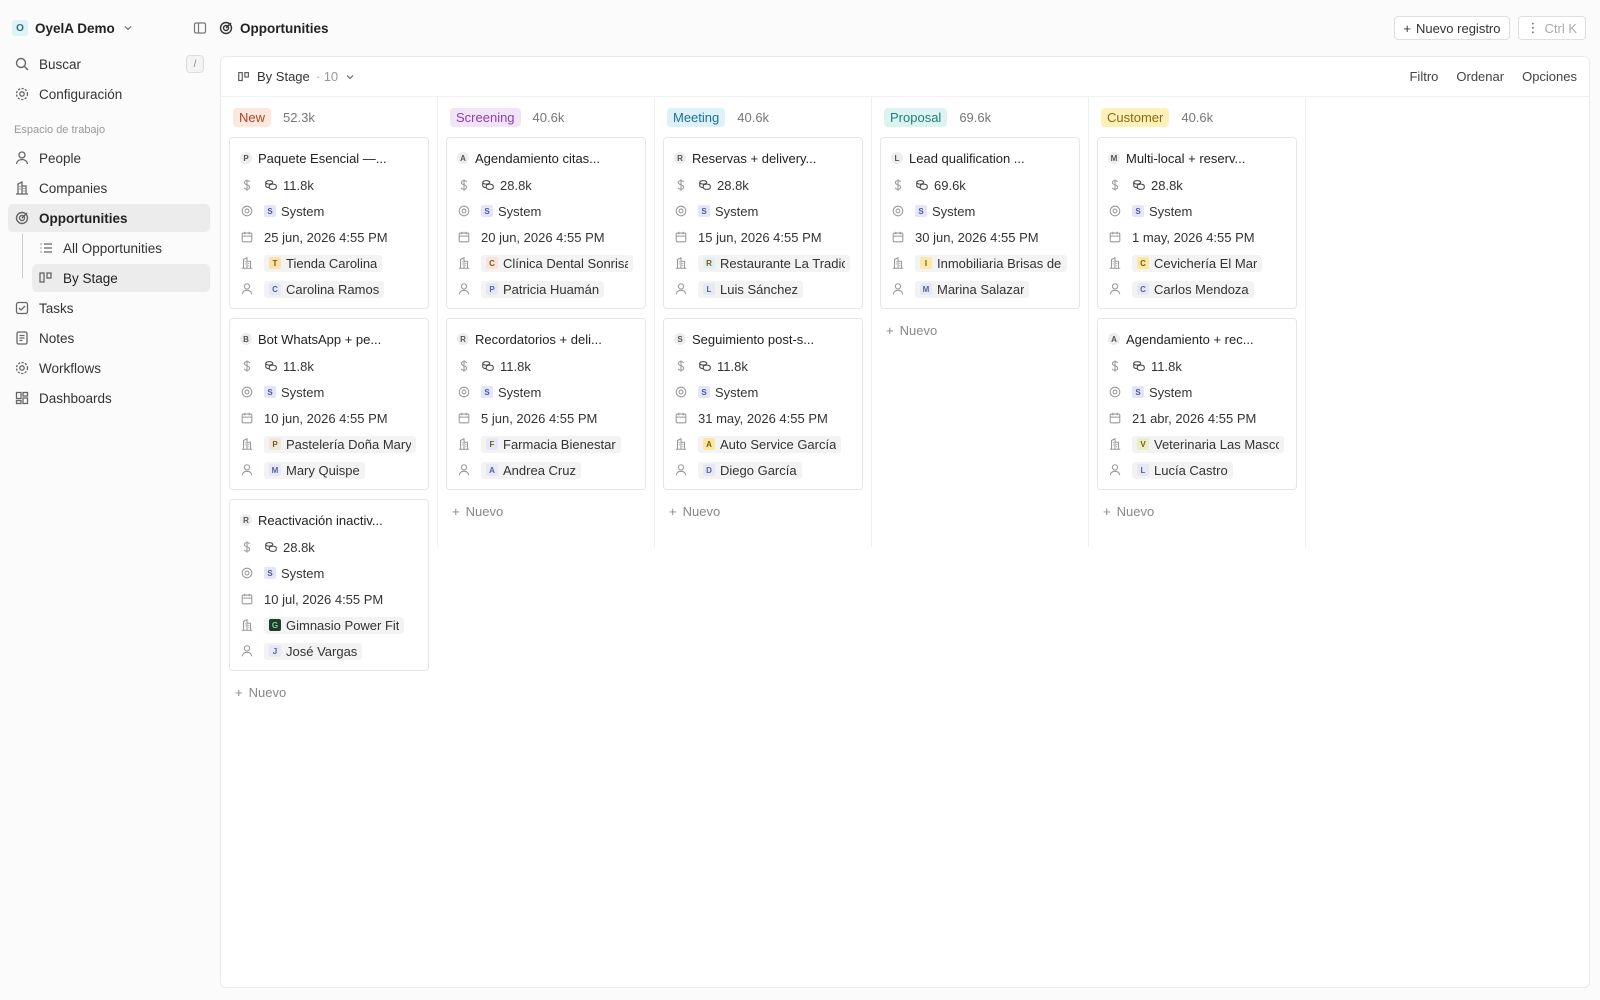  Describe the element at coordinates (1551, 28) in the screenshot. I see `command-menu-button: ⋮ Ctrl K` at that location.